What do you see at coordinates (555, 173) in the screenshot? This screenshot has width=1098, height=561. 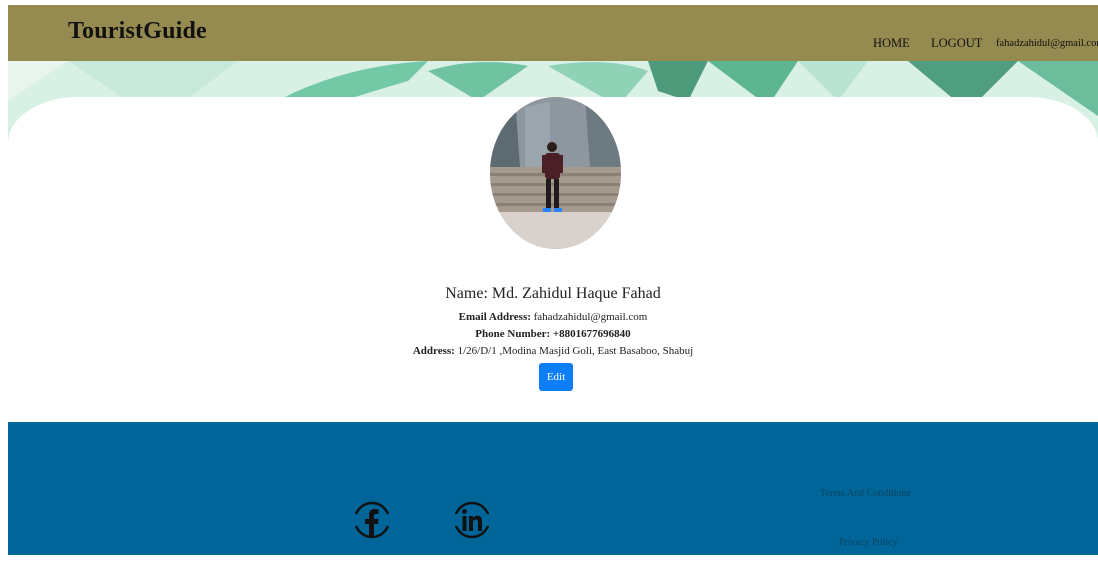 I see `profile-avatar` at bounding box center [555, 173].